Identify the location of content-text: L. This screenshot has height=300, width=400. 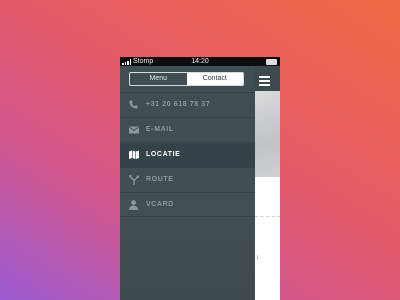
(258, 258).